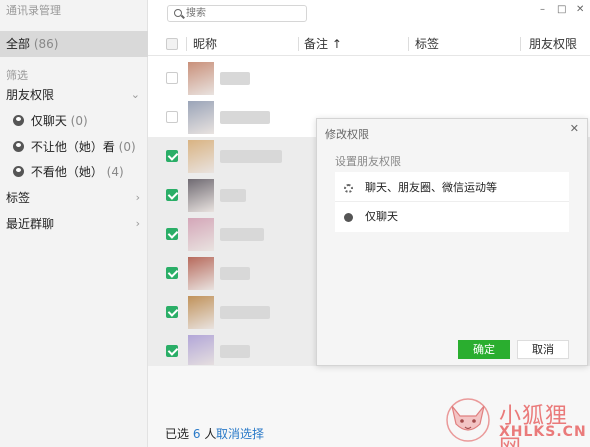 This screenshot has height=447, width=590. What do you see at coordinates (431, 187) in the screenshot?
I see `option-label: 聊天、朋友圈、微信运动等` at bounding box center [431, 187].